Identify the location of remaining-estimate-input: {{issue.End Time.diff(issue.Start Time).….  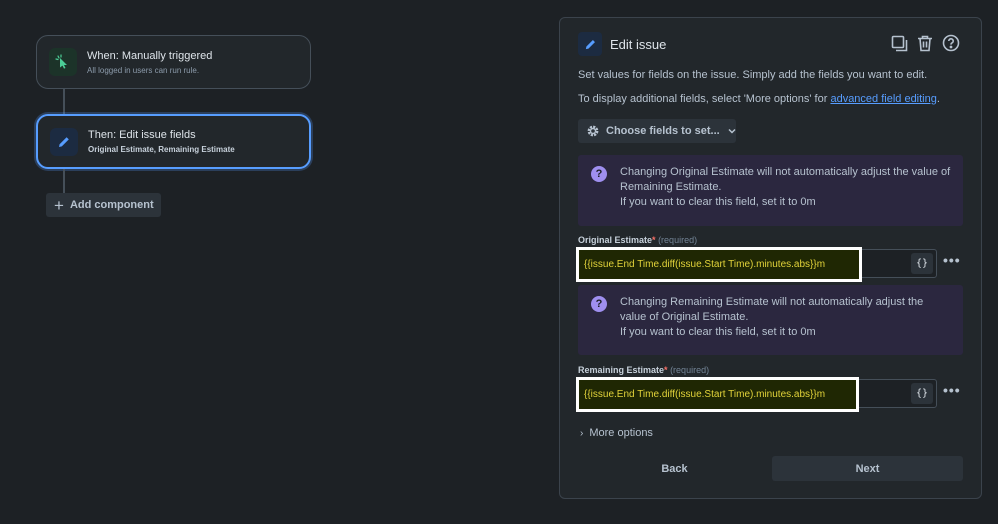
(717, 394).